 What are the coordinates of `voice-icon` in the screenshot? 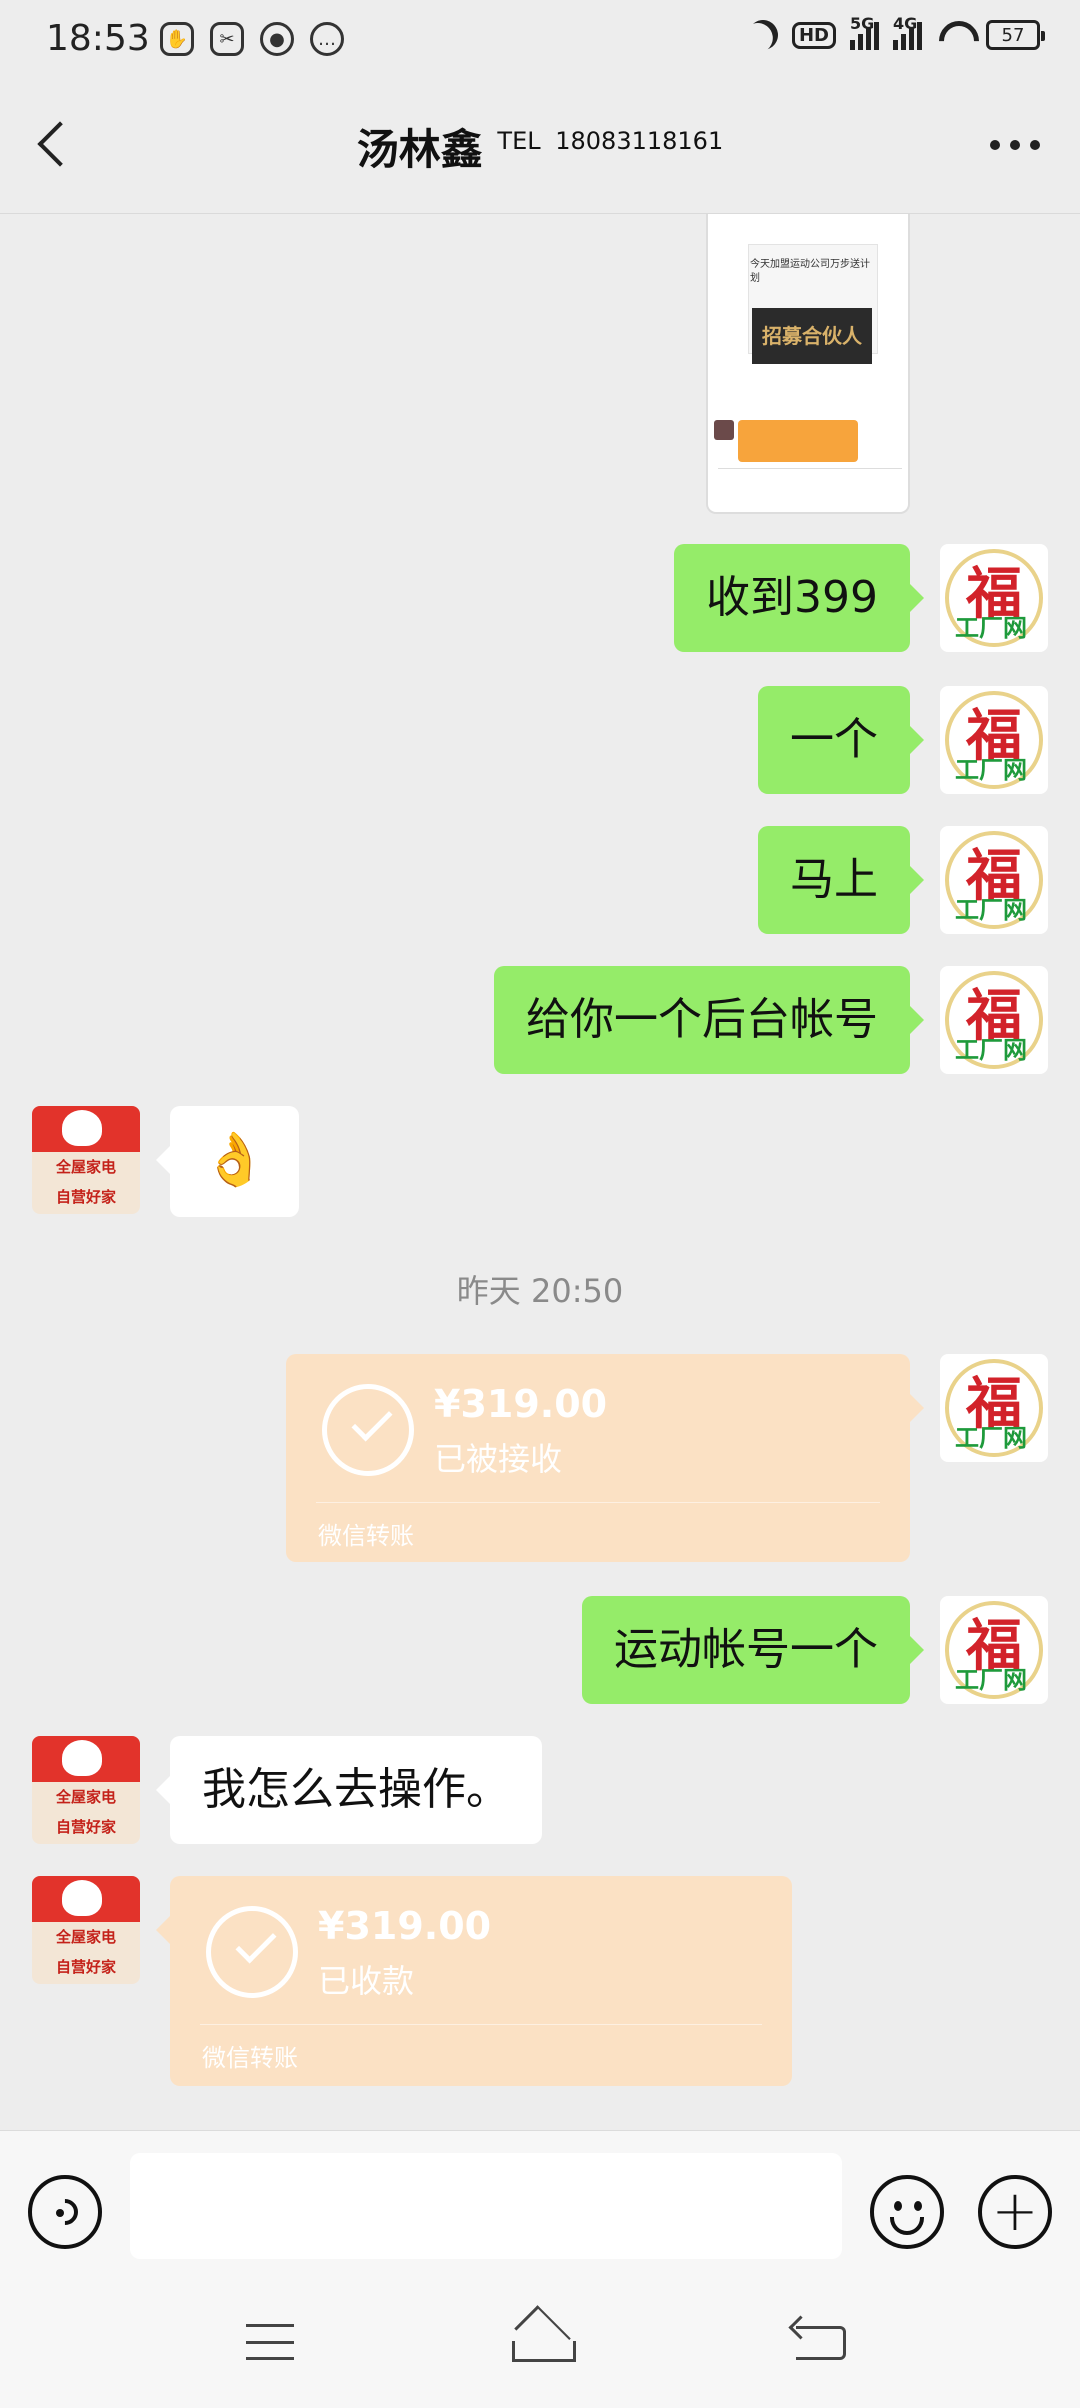 It's located at (65, 2212).